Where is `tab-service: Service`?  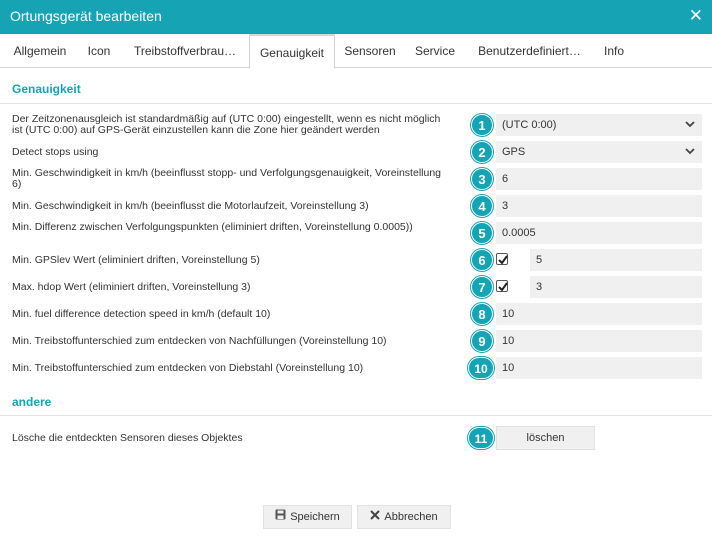 tab-service: Service is located at coordinates (435, 51).